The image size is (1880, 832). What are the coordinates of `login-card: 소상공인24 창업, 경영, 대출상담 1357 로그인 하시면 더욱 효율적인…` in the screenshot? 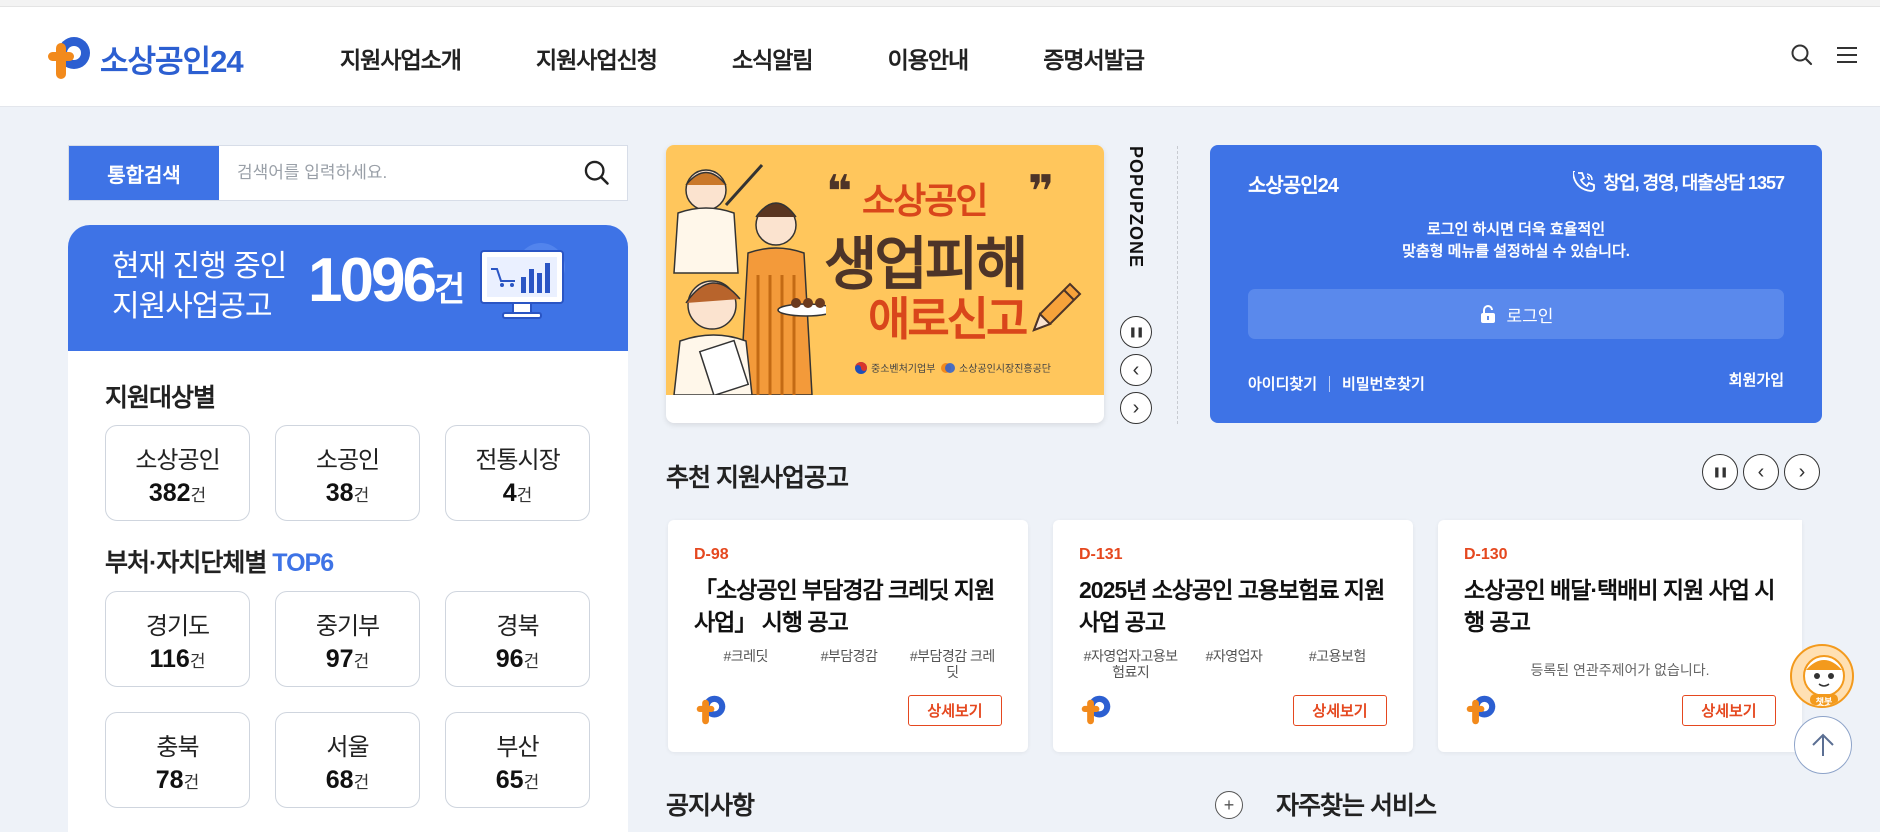 It's located at (1516, 284).